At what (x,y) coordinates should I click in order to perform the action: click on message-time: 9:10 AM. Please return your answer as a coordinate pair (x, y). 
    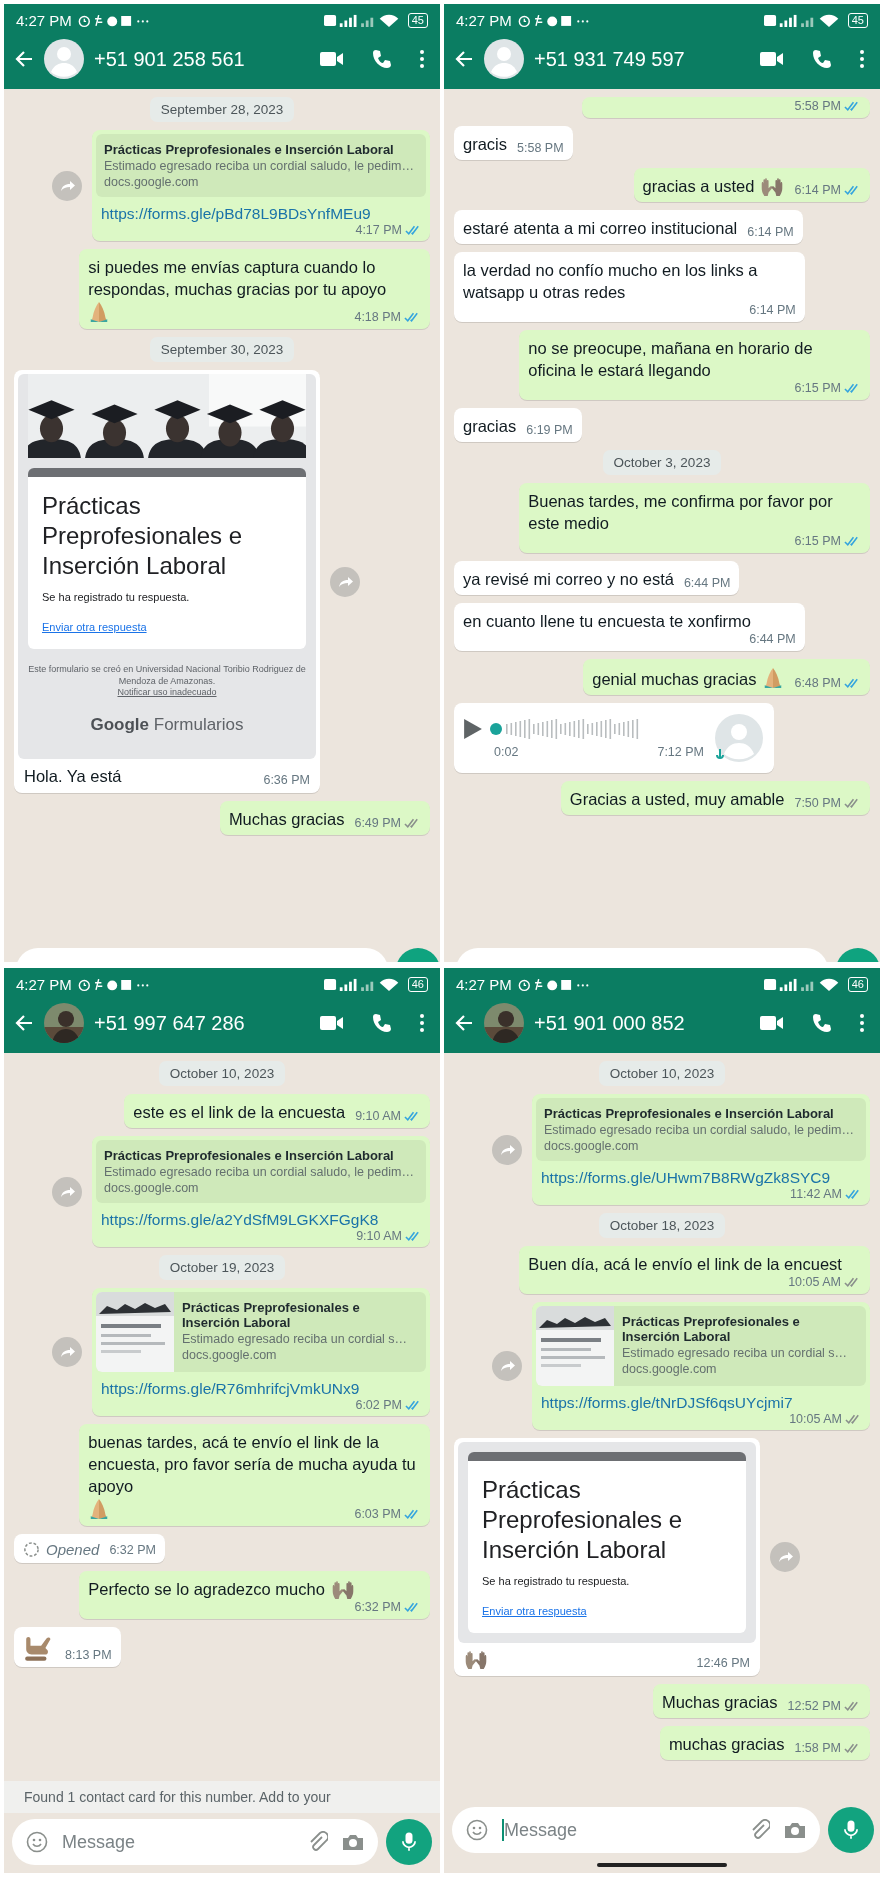
    Looking at the image, I should click on (378, 1116).